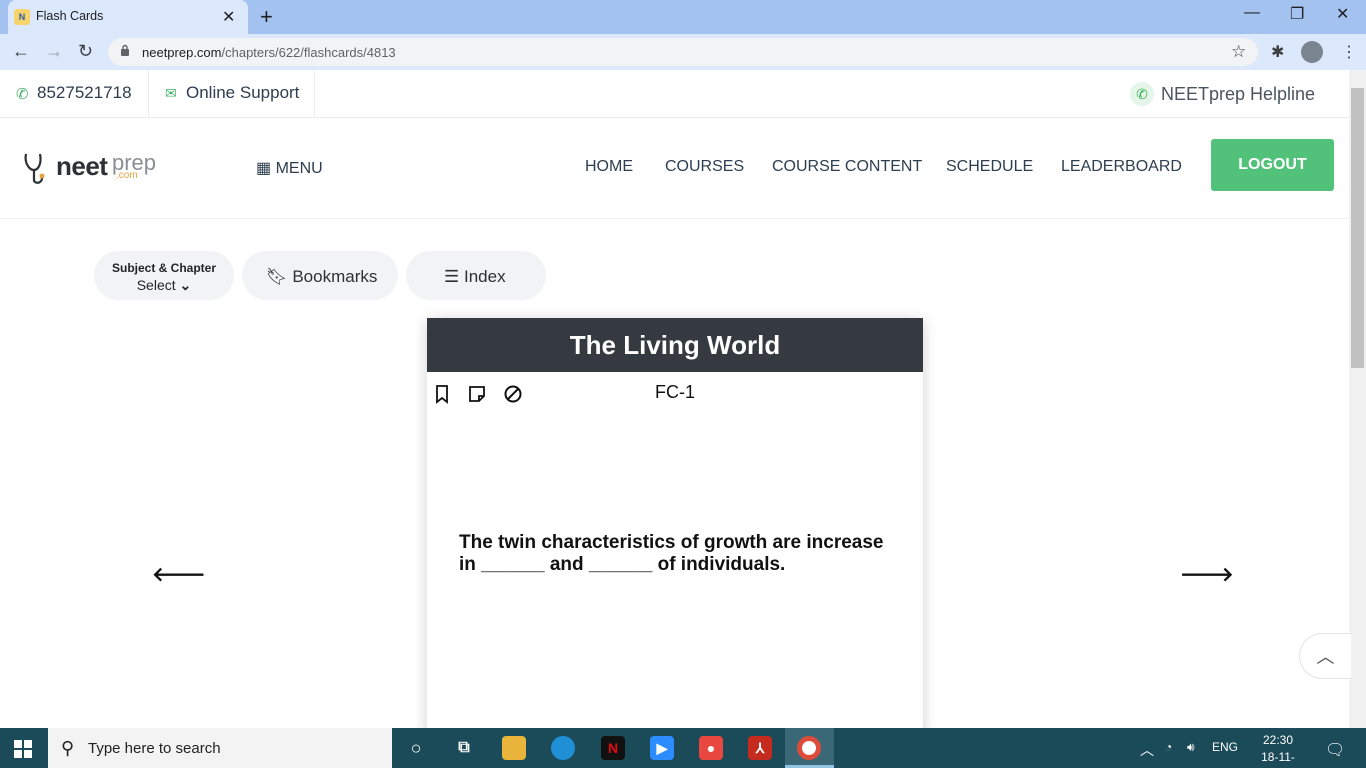 The width and height of the screenshot is (1366, 768). What do you see at coordinates (809, 748) in the screenshot?
I see `chrome-icon` at bounding box center [809, 748].